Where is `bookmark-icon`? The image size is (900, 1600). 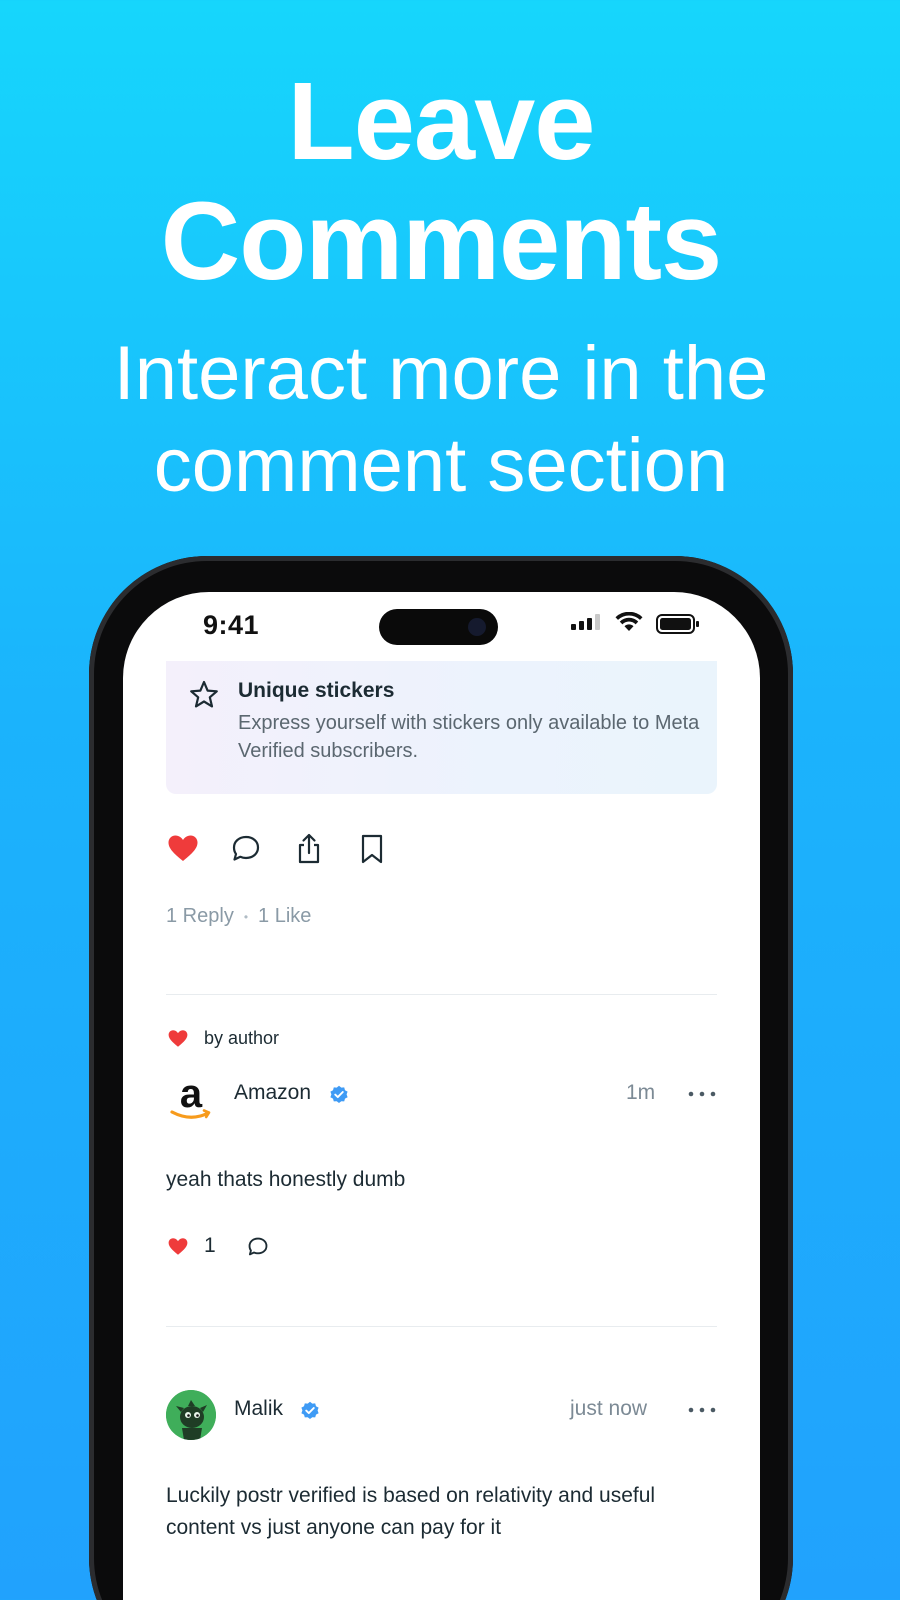 bookmark-icon is located at coordinates (372, 849).